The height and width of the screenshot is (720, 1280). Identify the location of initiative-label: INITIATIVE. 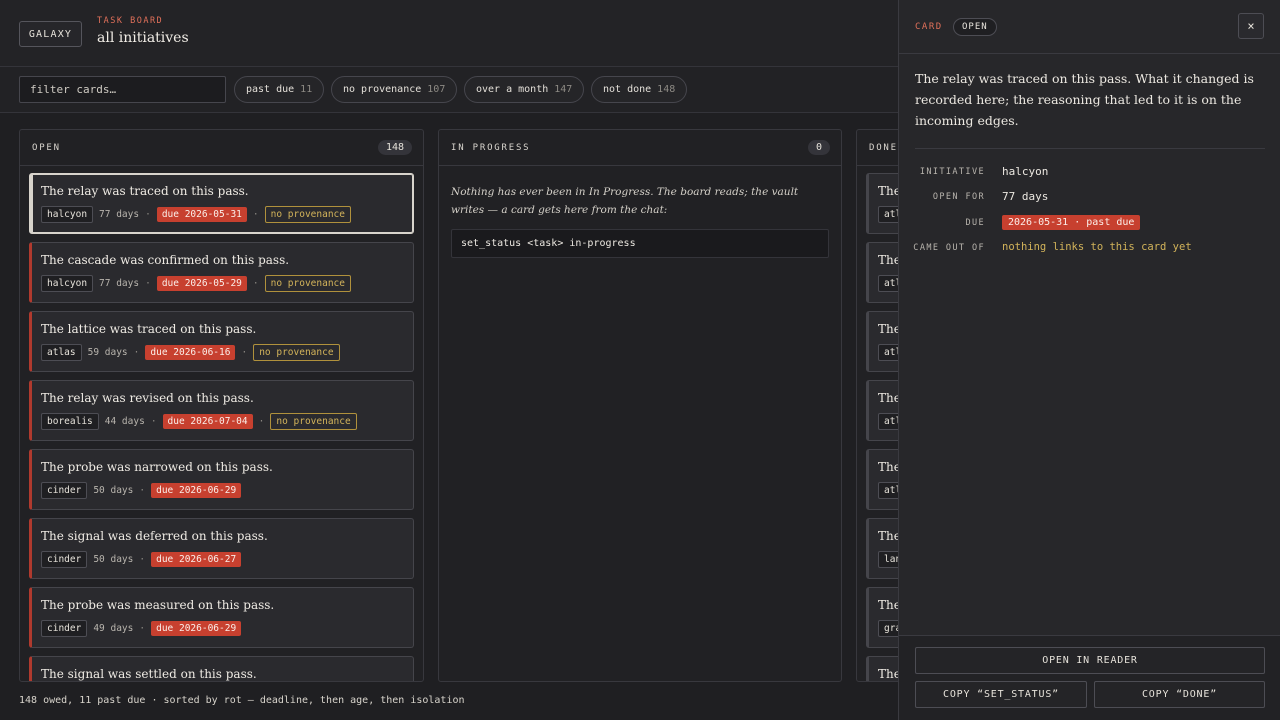
(952, 172).